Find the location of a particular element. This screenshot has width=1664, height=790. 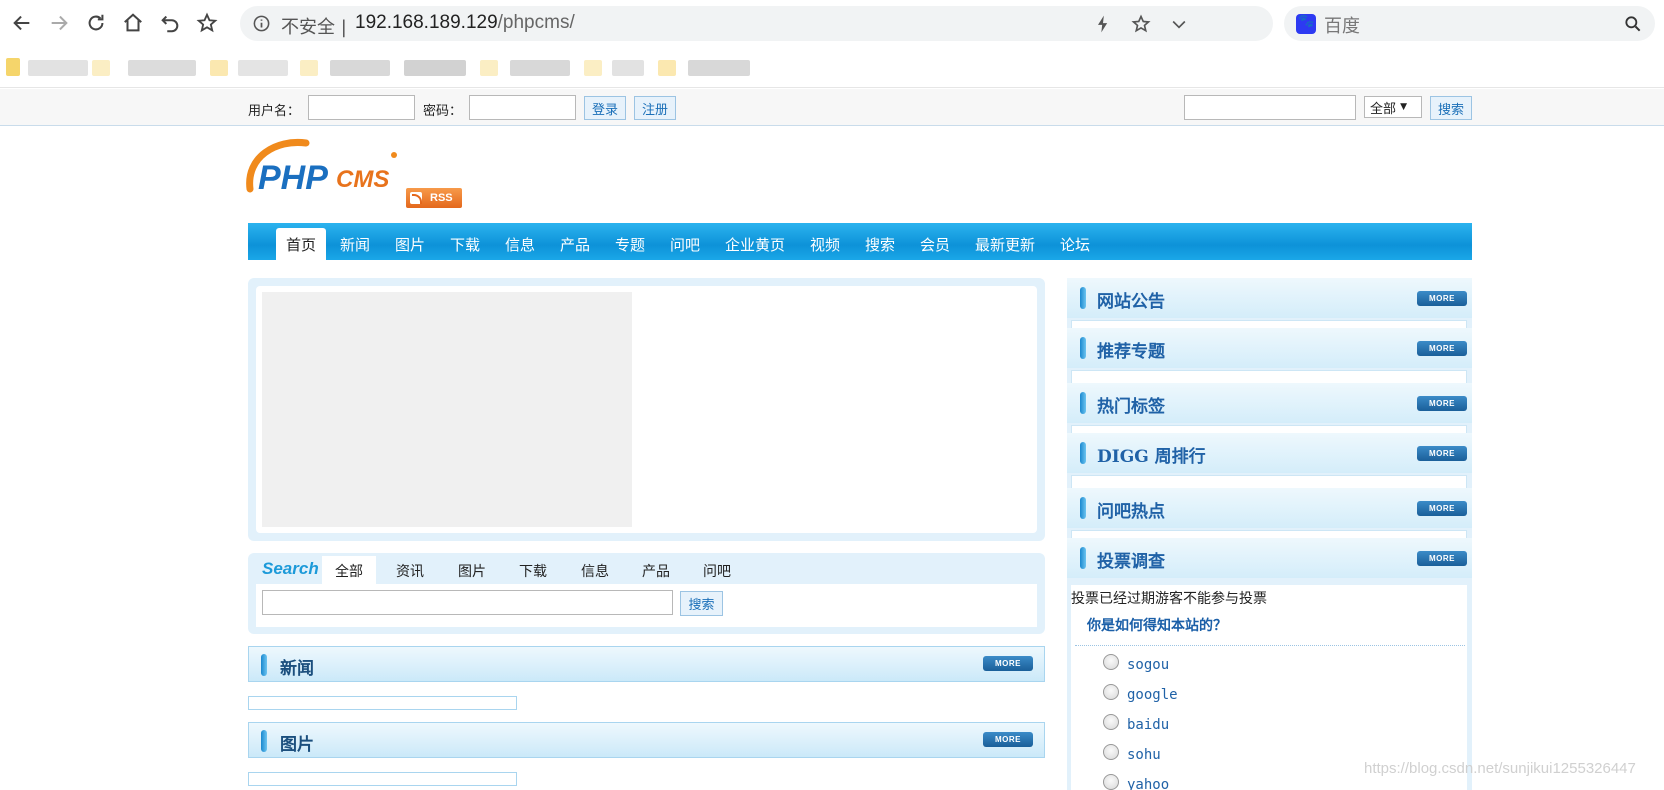

search-panel-button: 搜索 is located at coordinates (701, 603).